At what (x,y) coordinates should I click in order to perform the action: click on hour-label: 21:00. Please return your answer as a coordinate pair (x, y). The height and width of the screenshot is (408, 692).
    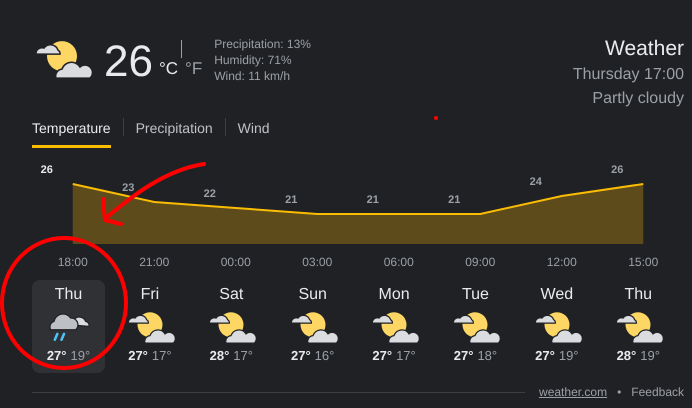
    Looking at the image, I should click on (154, 262).